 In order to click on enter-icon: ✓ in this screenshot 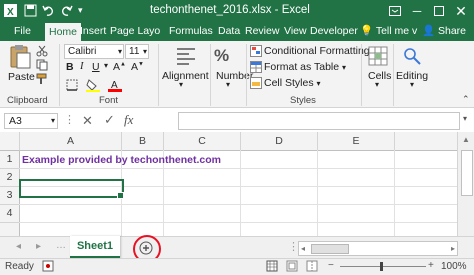, I will do `click(109, 120)`.